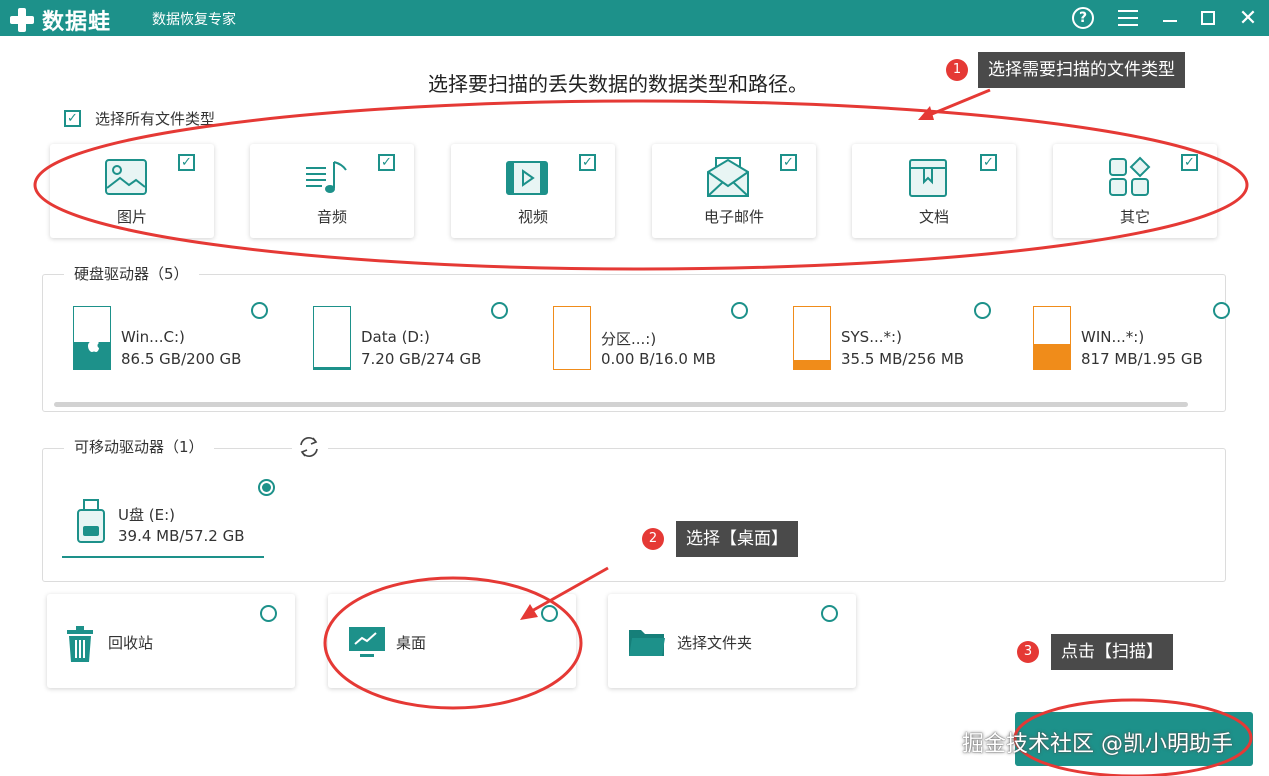 This screenshot has width=1269, height=776. Describe the element at coordinates (421, 359) in the screenshot. I see `drive-size: 7.20 GB/274 GB` at that location.